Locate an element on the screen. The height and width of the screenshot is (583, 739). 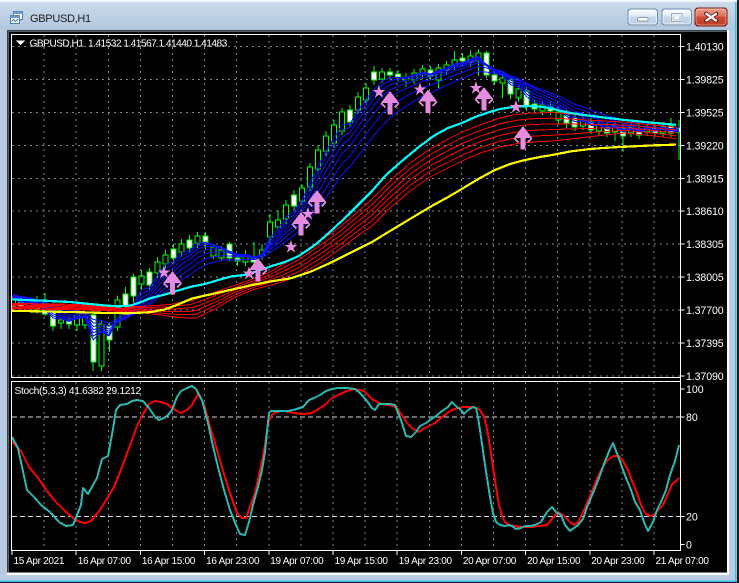
svg-text: 16 Apr 15:00 is located at coordinates (169, 561).